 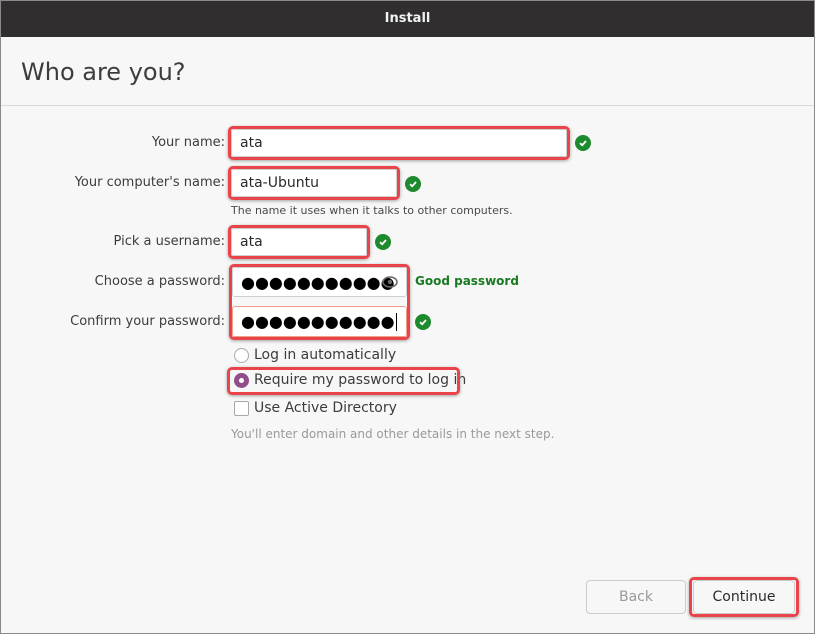 I want to click on confirm-password-value: ●●●●●●●●●●●, so click(x=318, y=321).